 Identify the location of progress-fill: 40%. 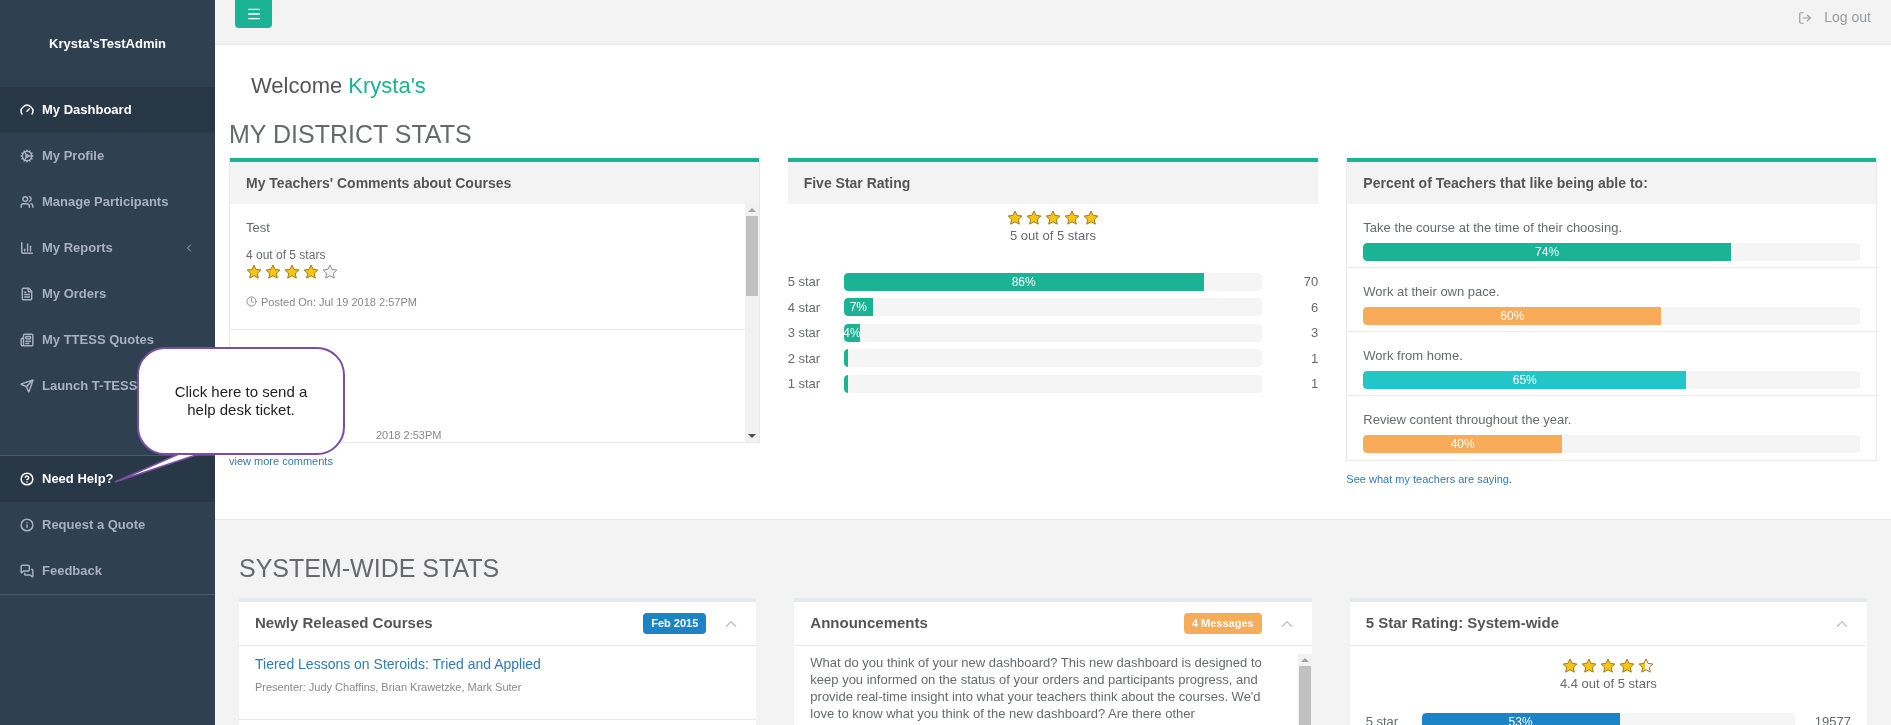
(1462, 443).